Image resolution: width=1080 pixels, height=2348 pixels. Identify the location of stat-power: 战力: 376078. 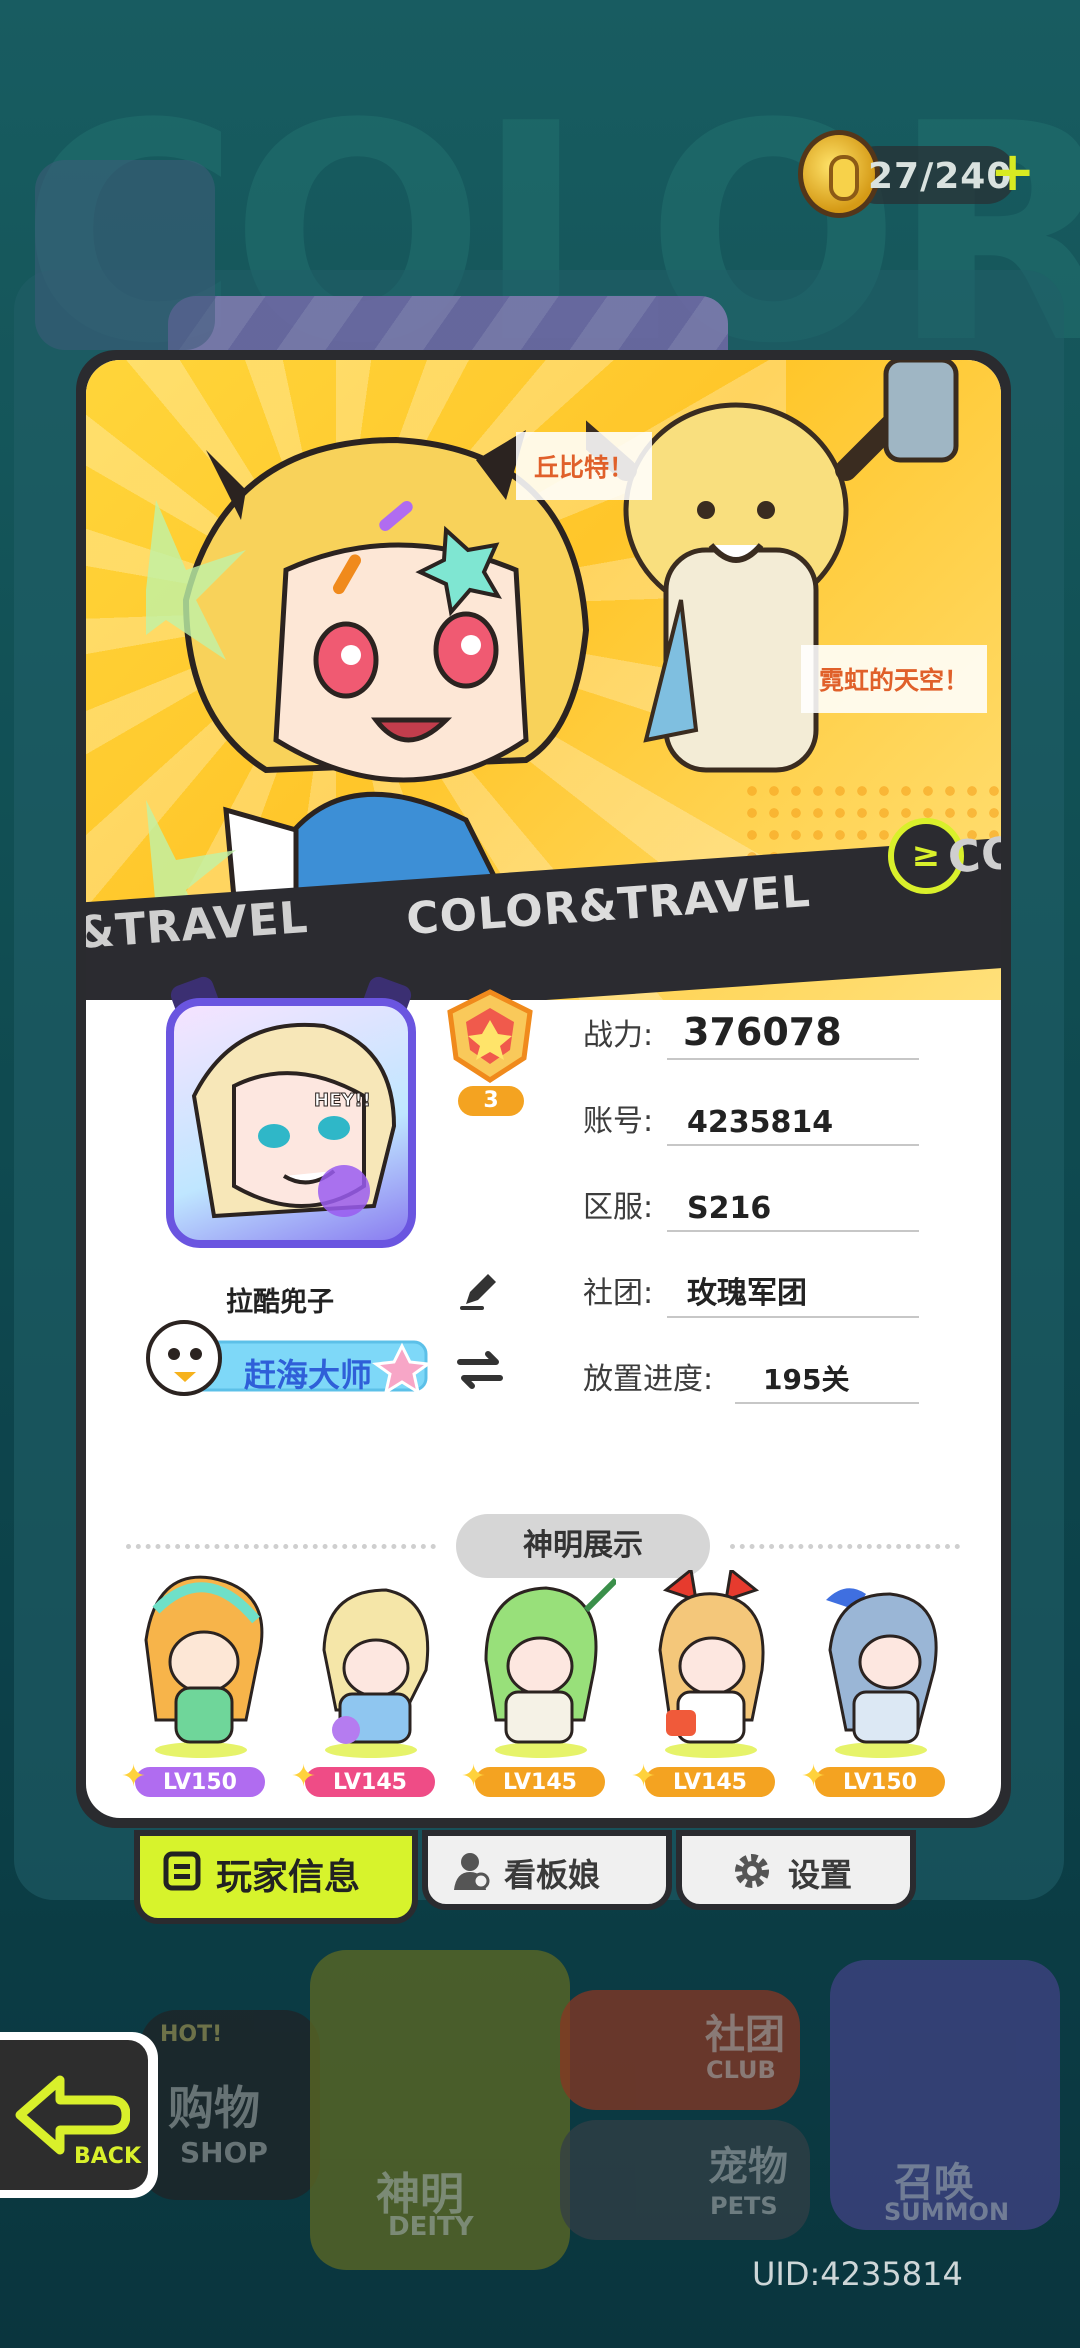
(751, 1035).